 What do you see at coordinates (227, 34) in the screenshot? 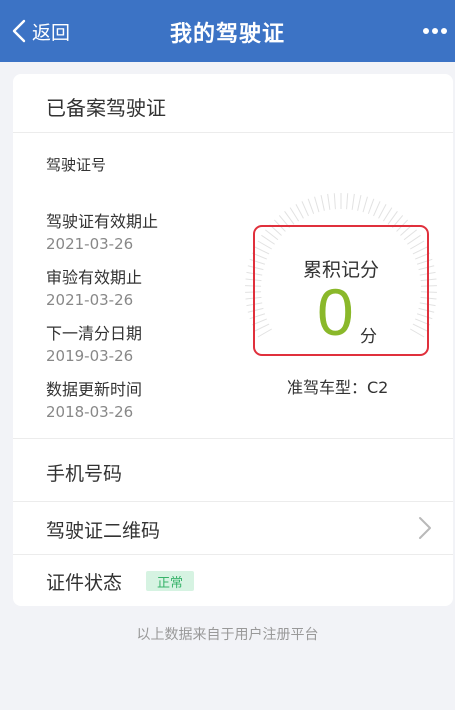
I see `page-title: 我的驾驶证` at bounding box center [227, 34].